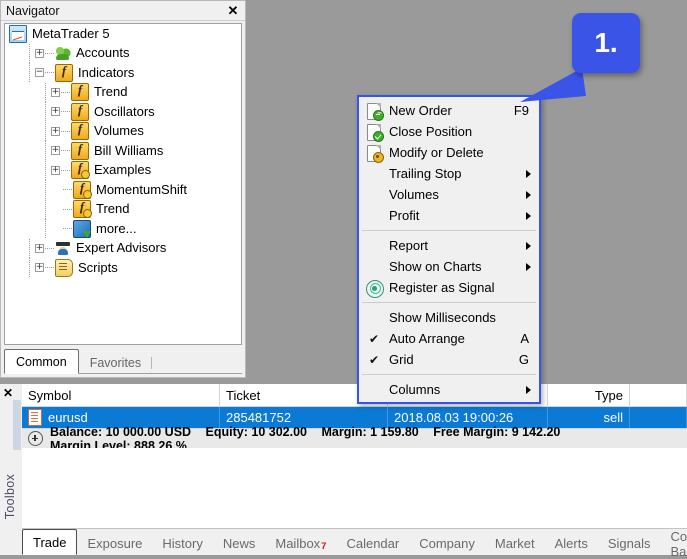  What do you see at coordinates (121, 395) in the screenshot?
I see `column-header: Symbol` at bounding box center [121, 395].